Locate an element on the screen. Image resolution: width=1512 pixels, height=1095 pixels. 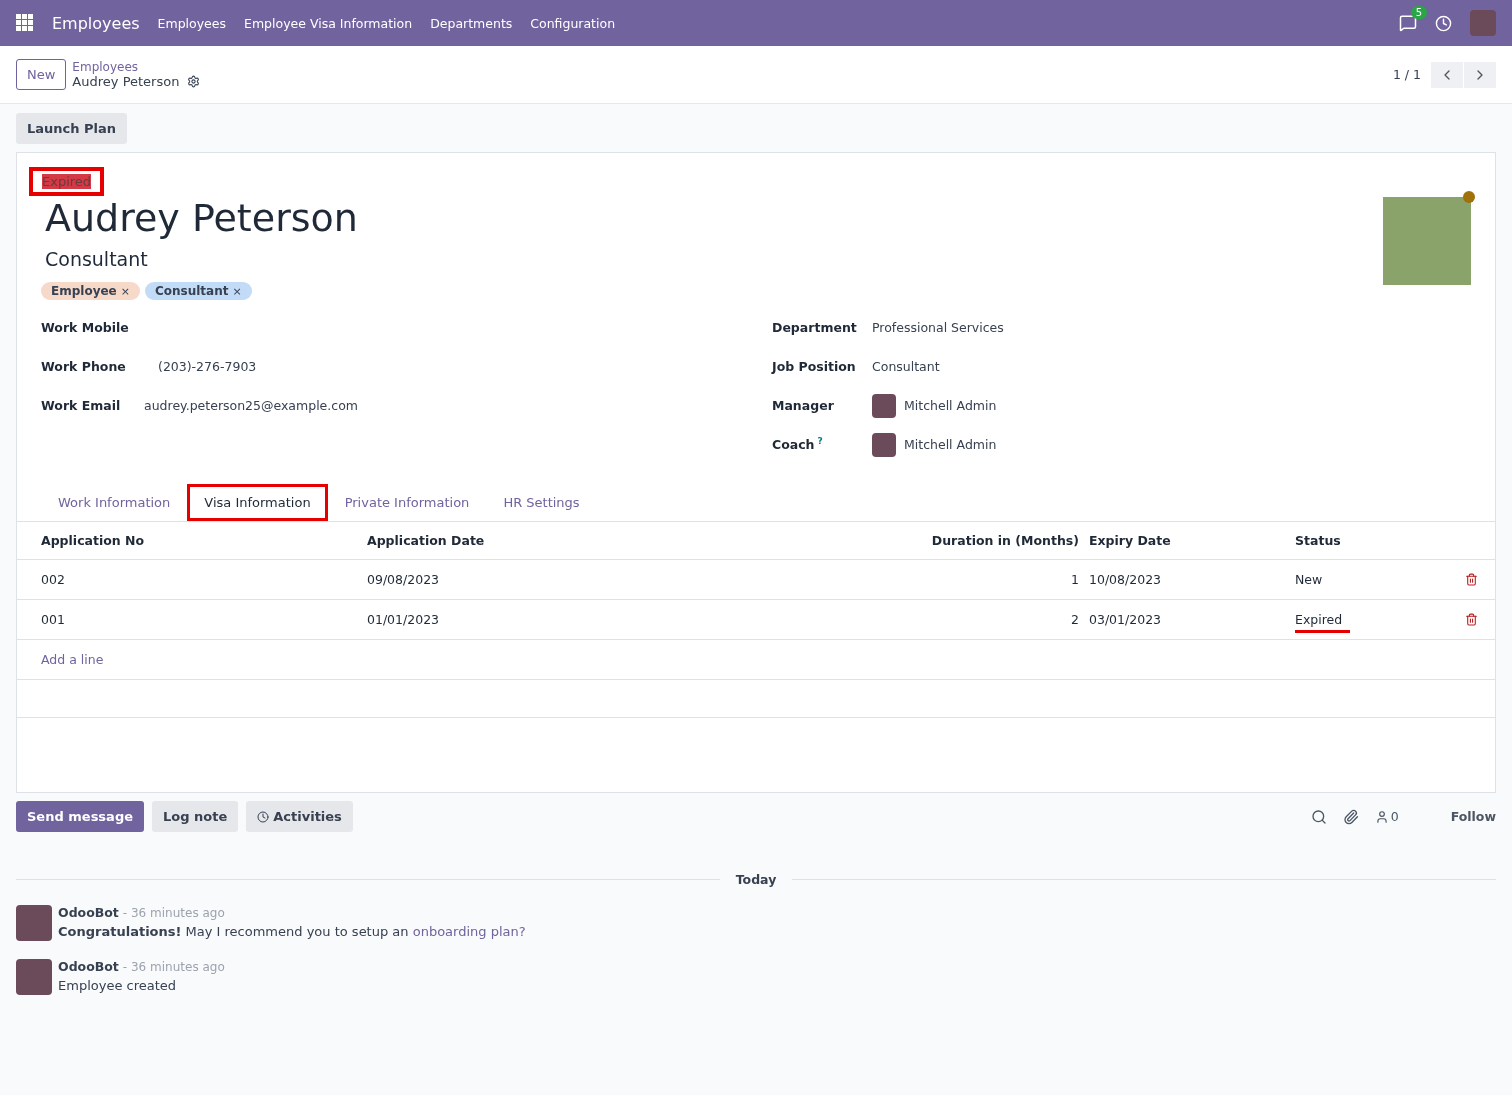
chat-icon is located at coordinates (1408, 23).